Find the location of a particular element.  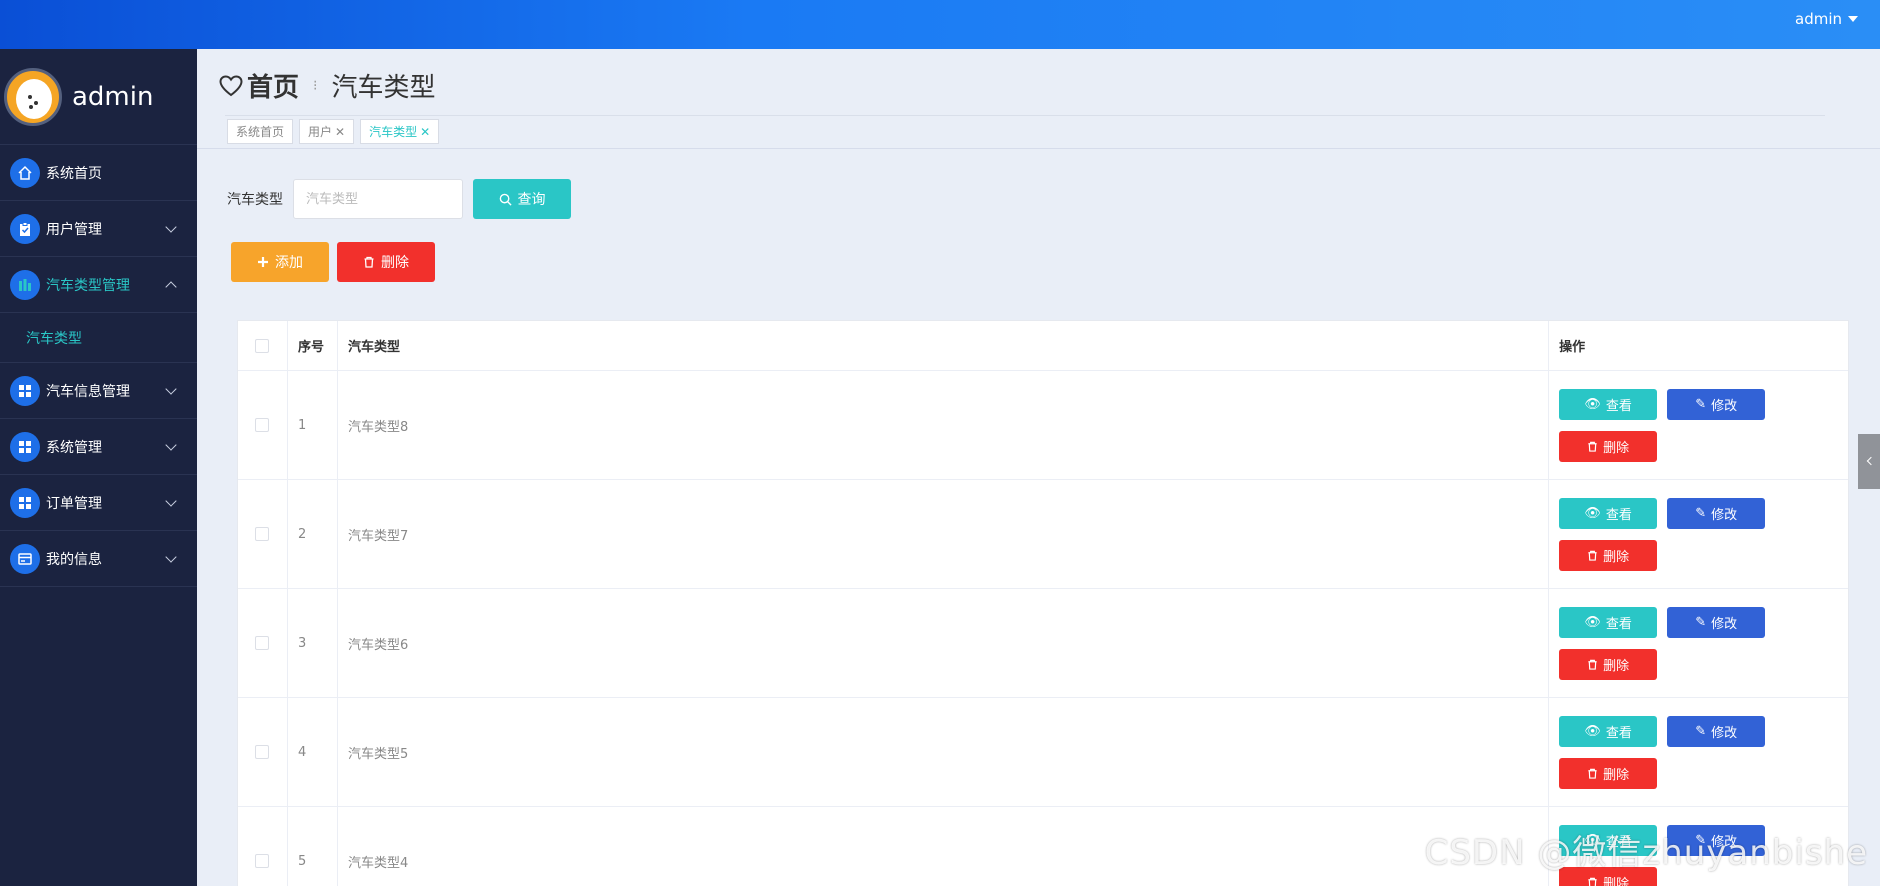

header-ops: 操作 is located at coordinates (1572, 347).